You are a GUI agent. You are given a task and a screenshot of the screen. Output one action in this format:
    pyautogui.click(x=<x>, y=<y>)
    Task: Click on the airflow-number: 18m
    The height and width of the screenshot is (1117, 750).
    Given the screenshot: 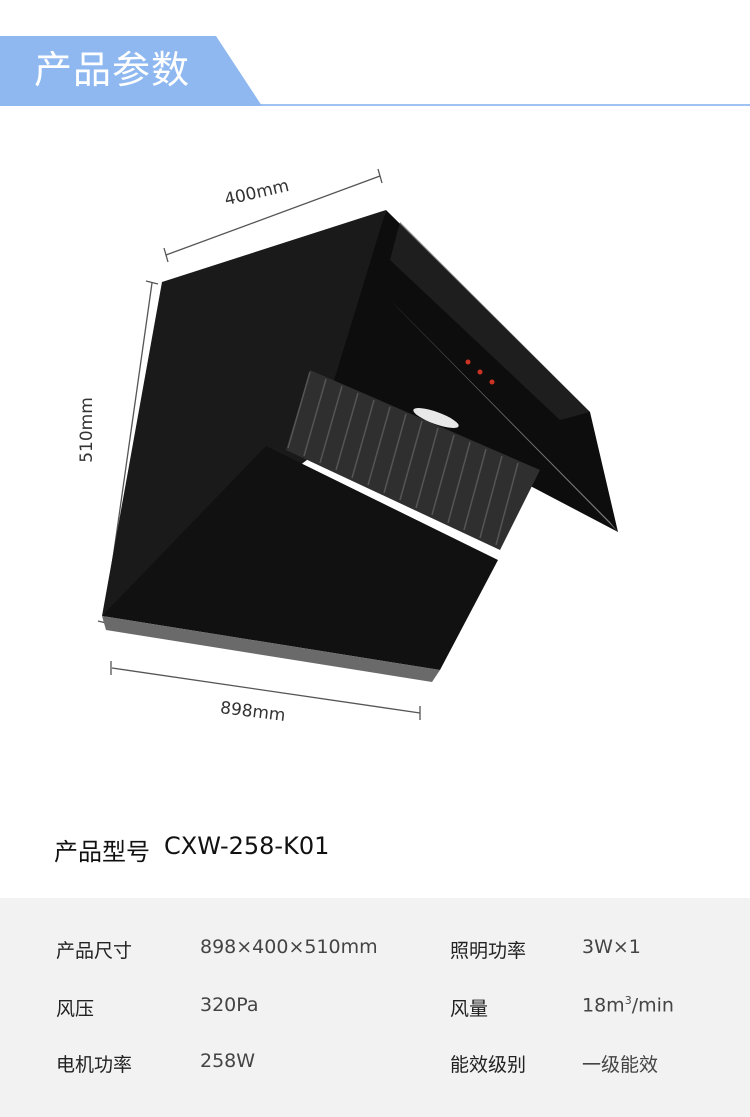 What is the action you would take?
    pyautogui.click(x=603, y=1005)
    